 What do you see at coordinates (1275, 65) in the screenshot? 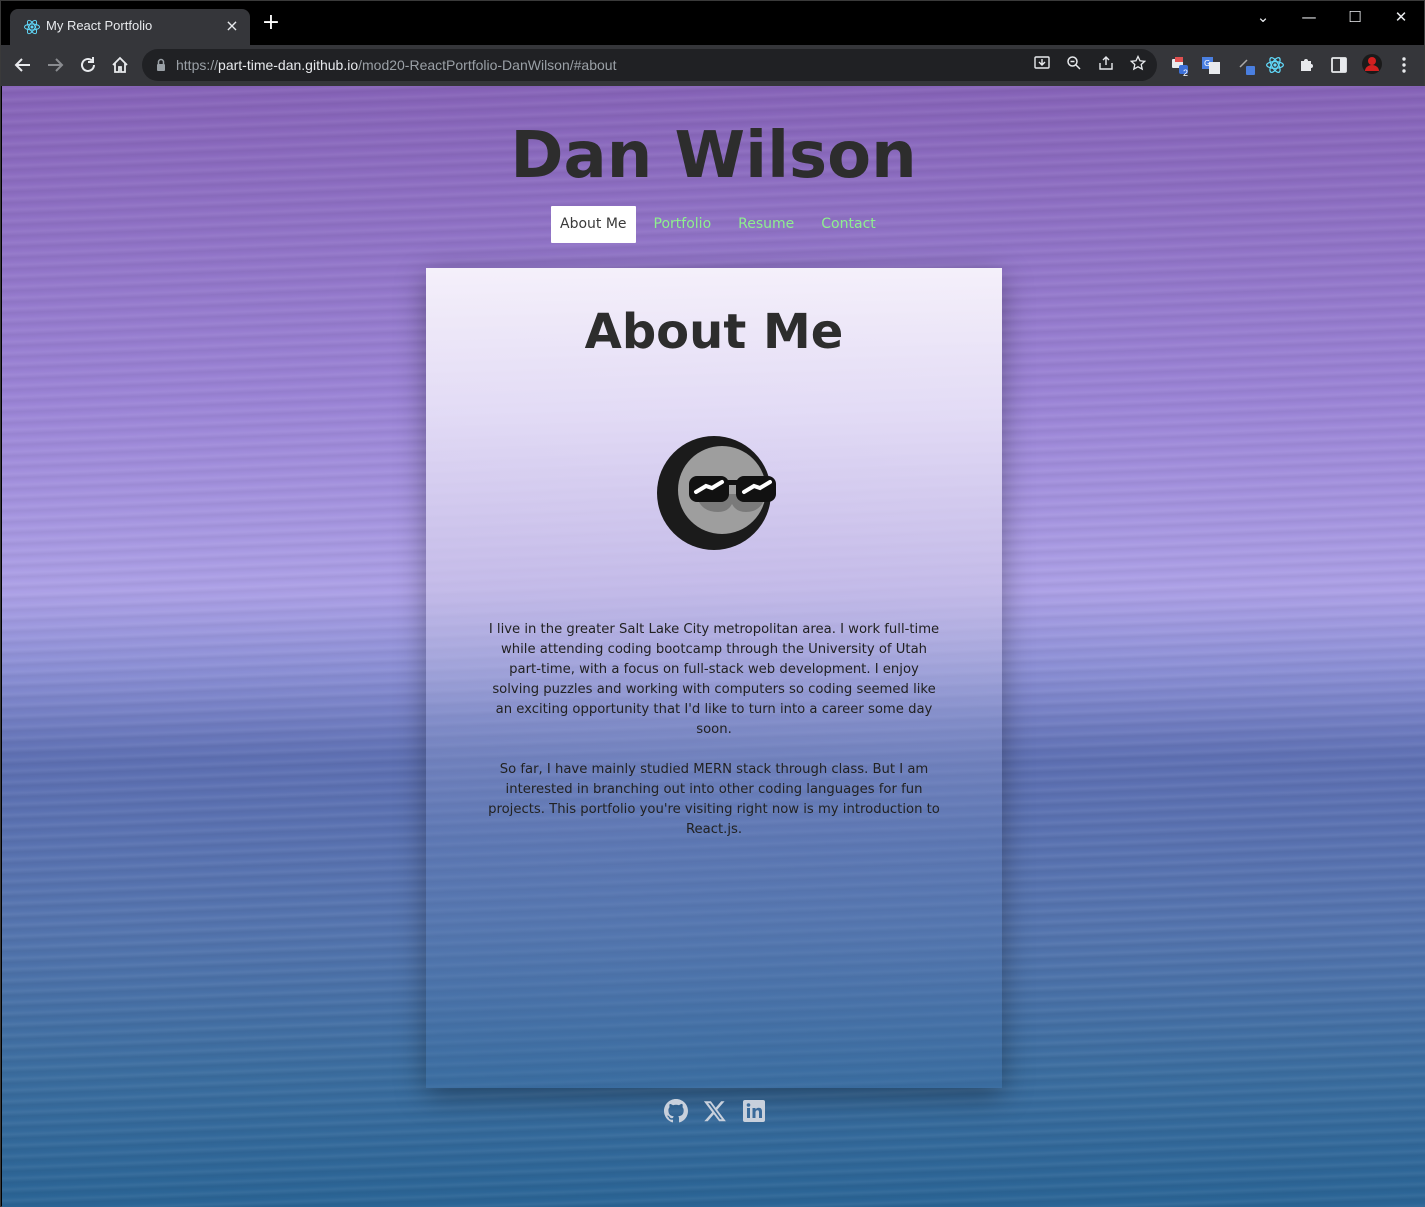
I see `react-devtools-icon` at bounding box center [1275, 65].